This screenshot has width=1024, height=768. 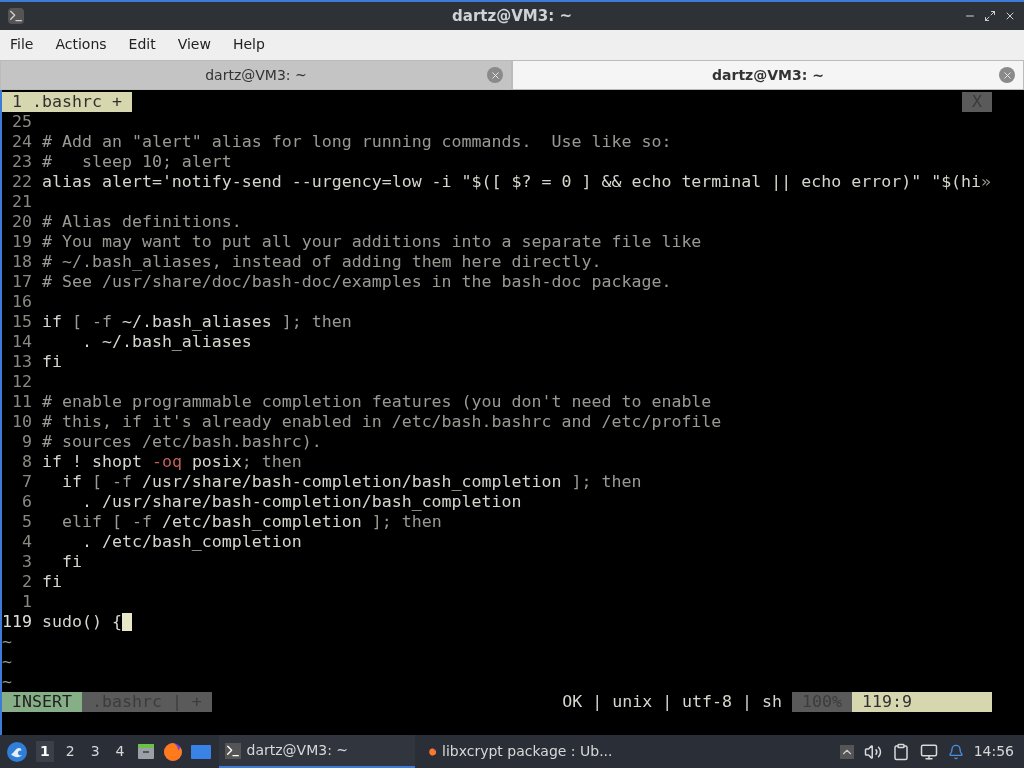 What do you see at coordinates (21, 342) in the screenshot?
I see `line-number: 14` at bounding box center [21, 342].